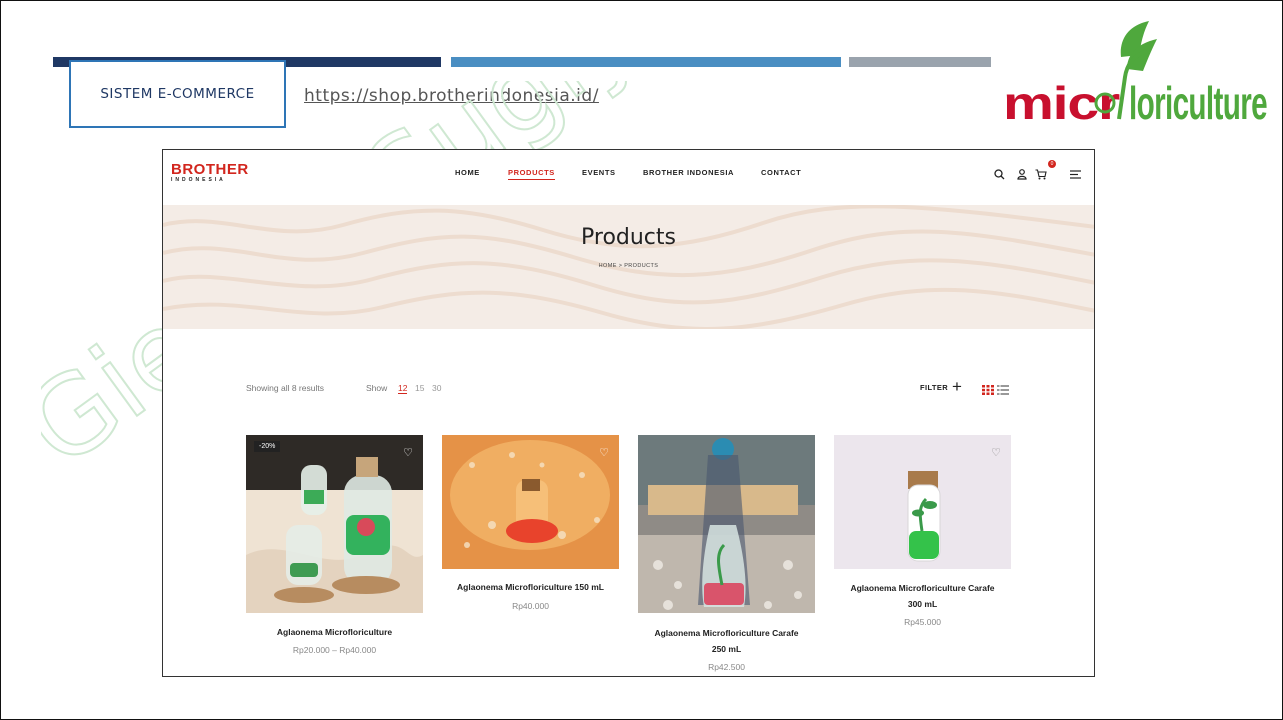  I want to click on show-label: Show, so click(377, 388).